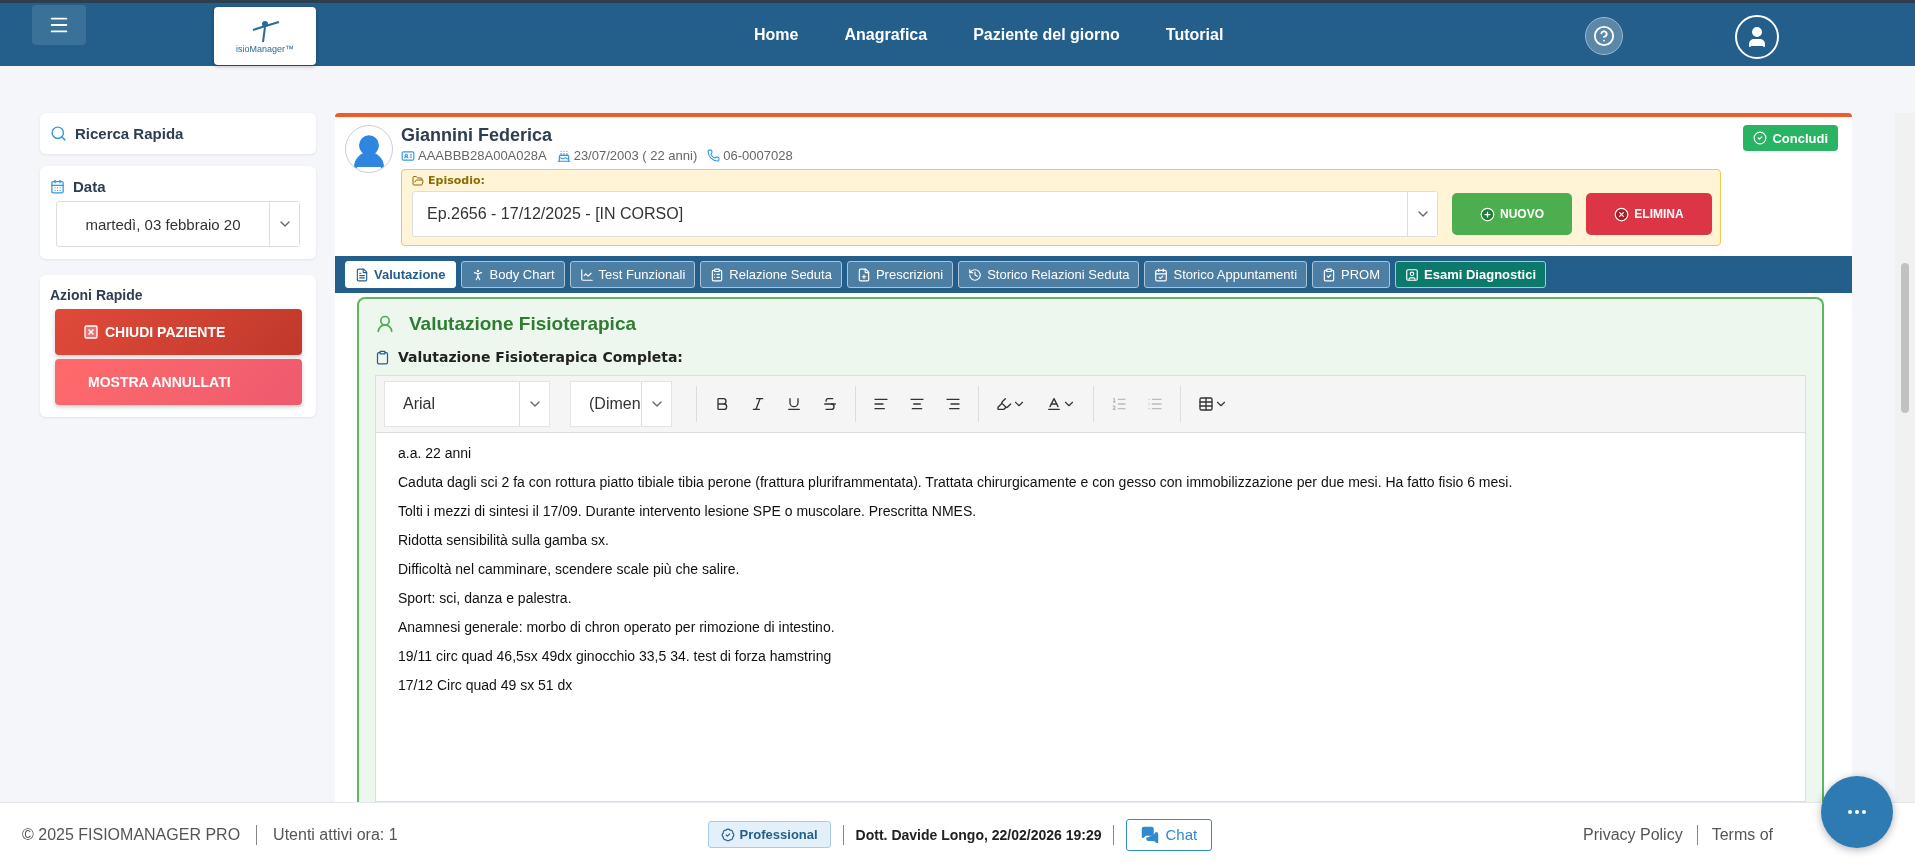 This screenshot has height=866, width=1915. I want to click on text-line: Anamnesi generale: morbo di chron operato per rimozione di intestino., so click(617, 627).